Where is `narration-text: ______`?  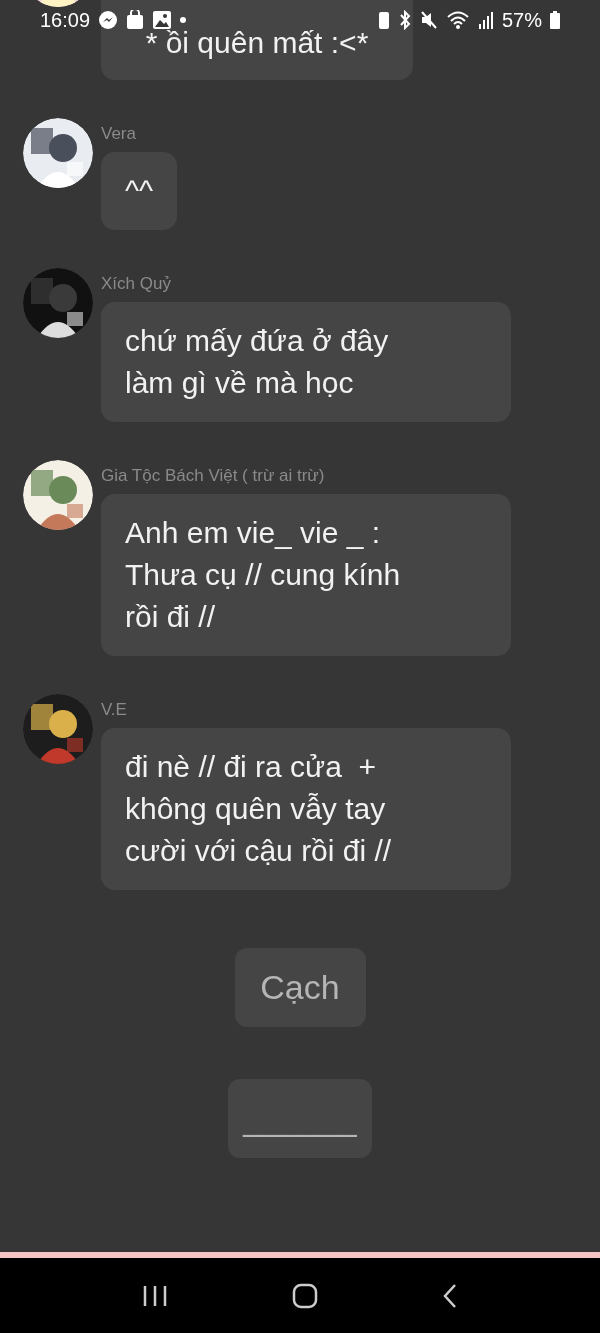
narration-text: ______ is located at coordinates (300, 1118).